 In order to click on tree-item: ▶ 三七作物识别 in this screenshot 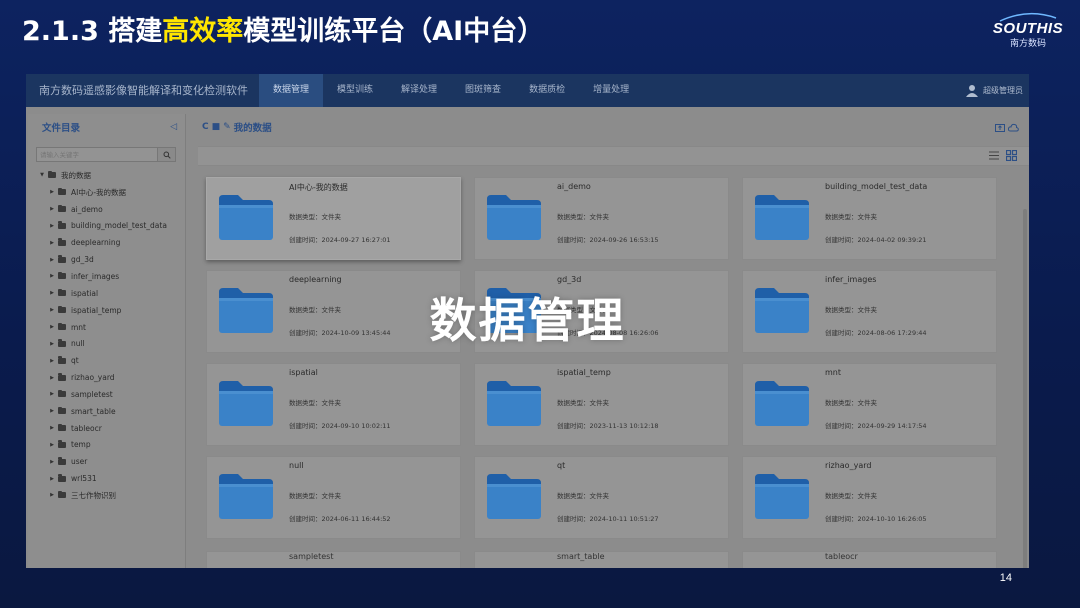, I will do `click(106, 495)`.